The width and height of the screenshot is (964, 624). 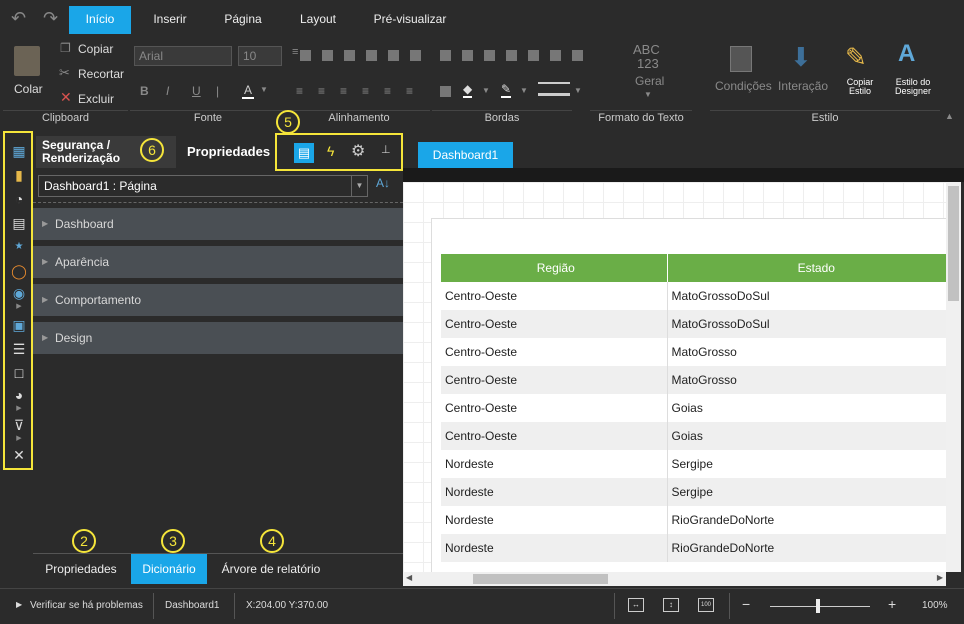 I want to click on interaction-icon: ⬇, so click(x=801, y=57).